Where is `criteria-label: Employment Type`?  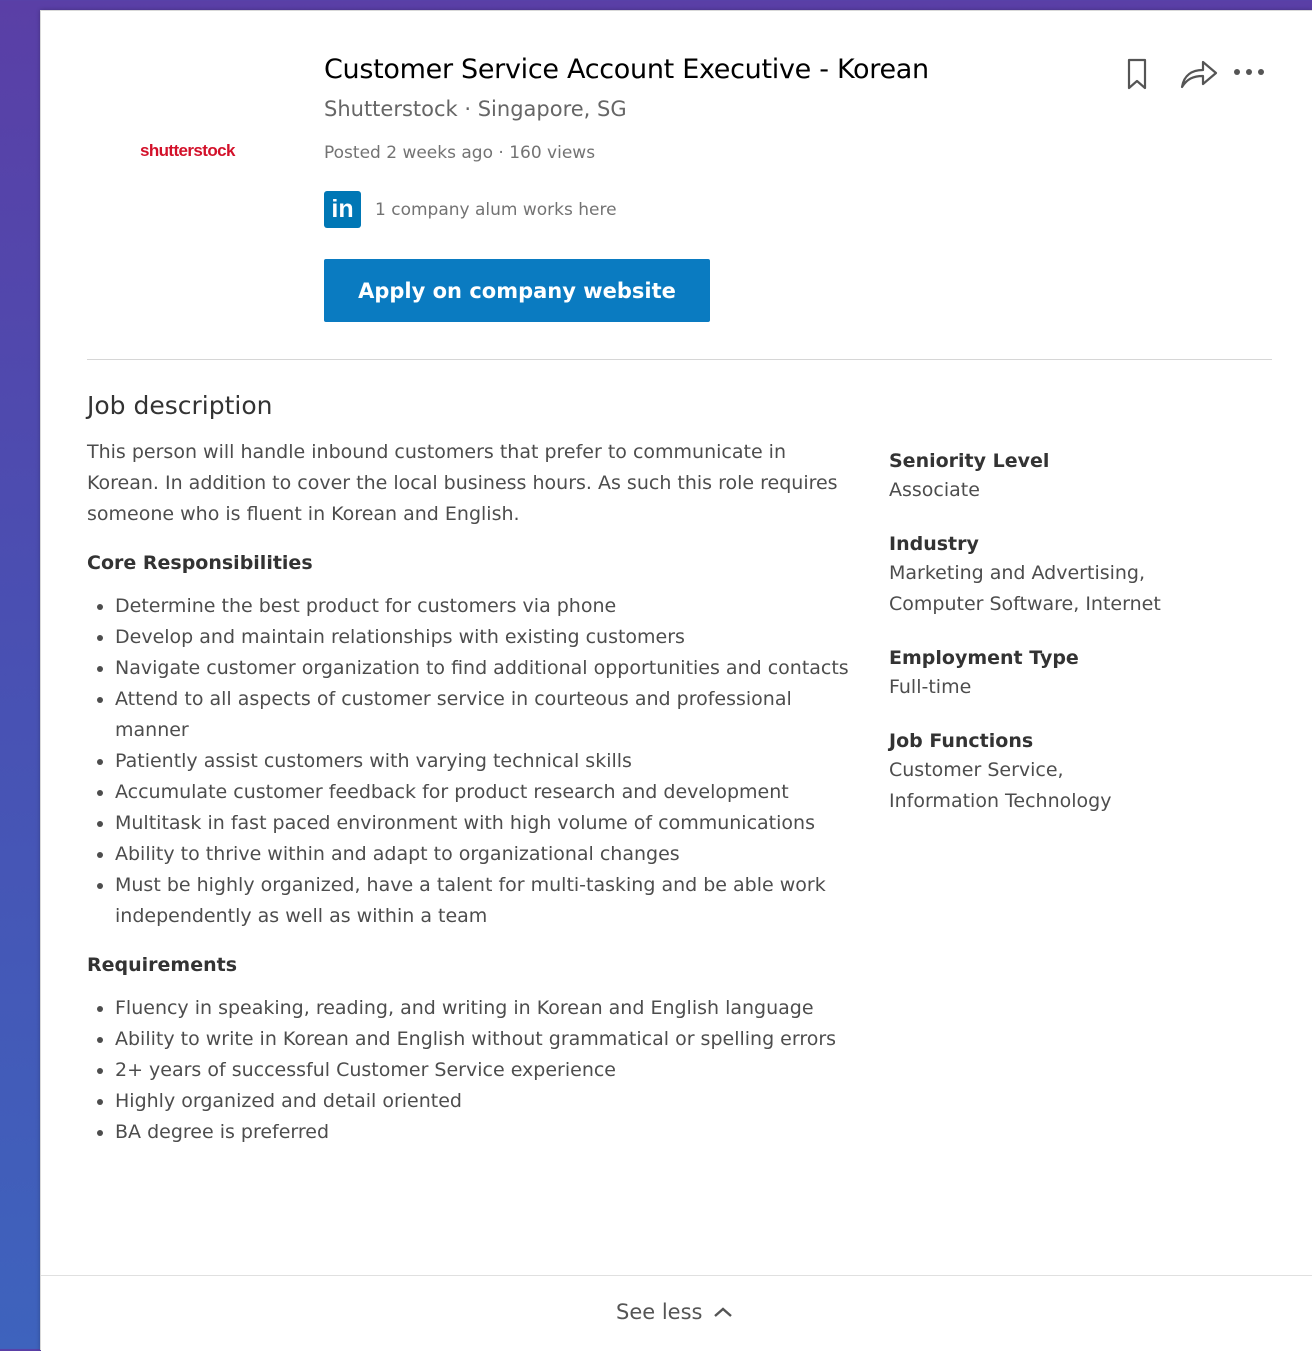
criteria-label: Employment Type is located at coordinates (984, 658).